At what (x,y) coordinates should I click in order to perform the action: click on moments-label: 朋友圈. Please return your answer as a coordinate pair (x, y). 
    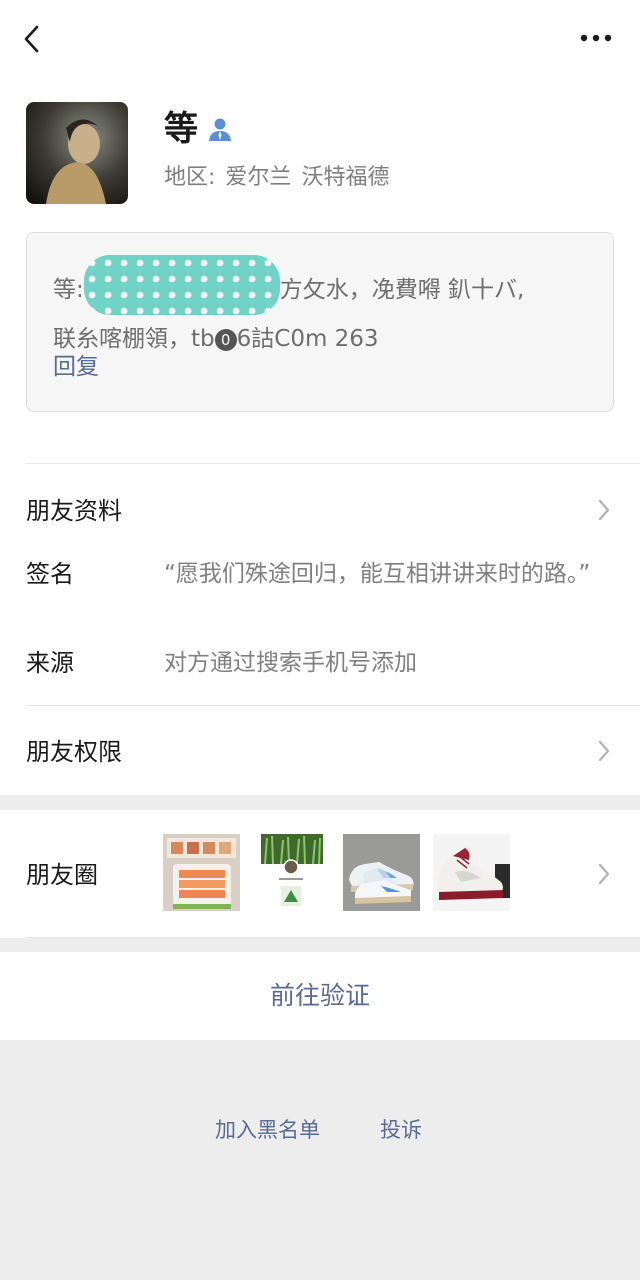
    Looking at the image, I should click on (62, 875).